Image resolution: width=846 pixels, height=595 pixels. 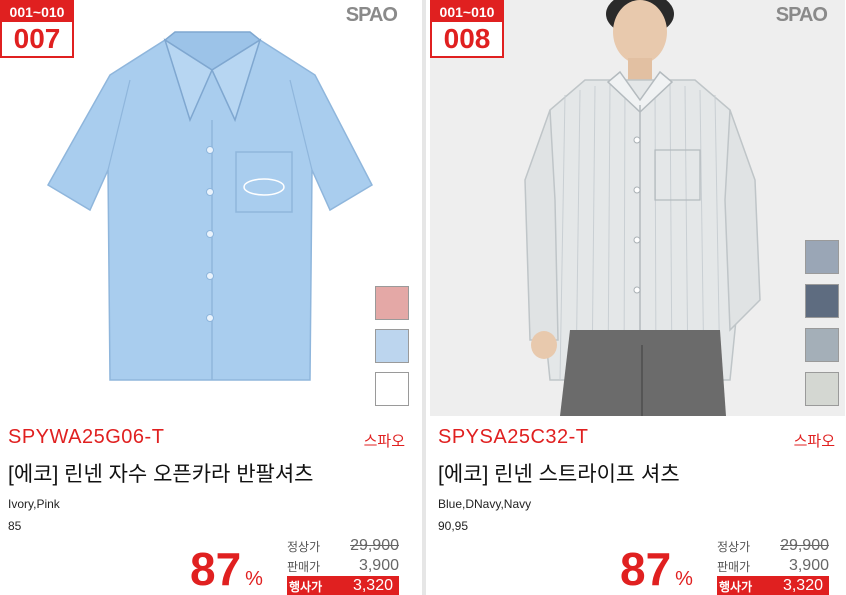 What do you see at coordinates (822, 389) in the screenshot?
I see `color-swatch-grey` at bounding box center [822, 389].